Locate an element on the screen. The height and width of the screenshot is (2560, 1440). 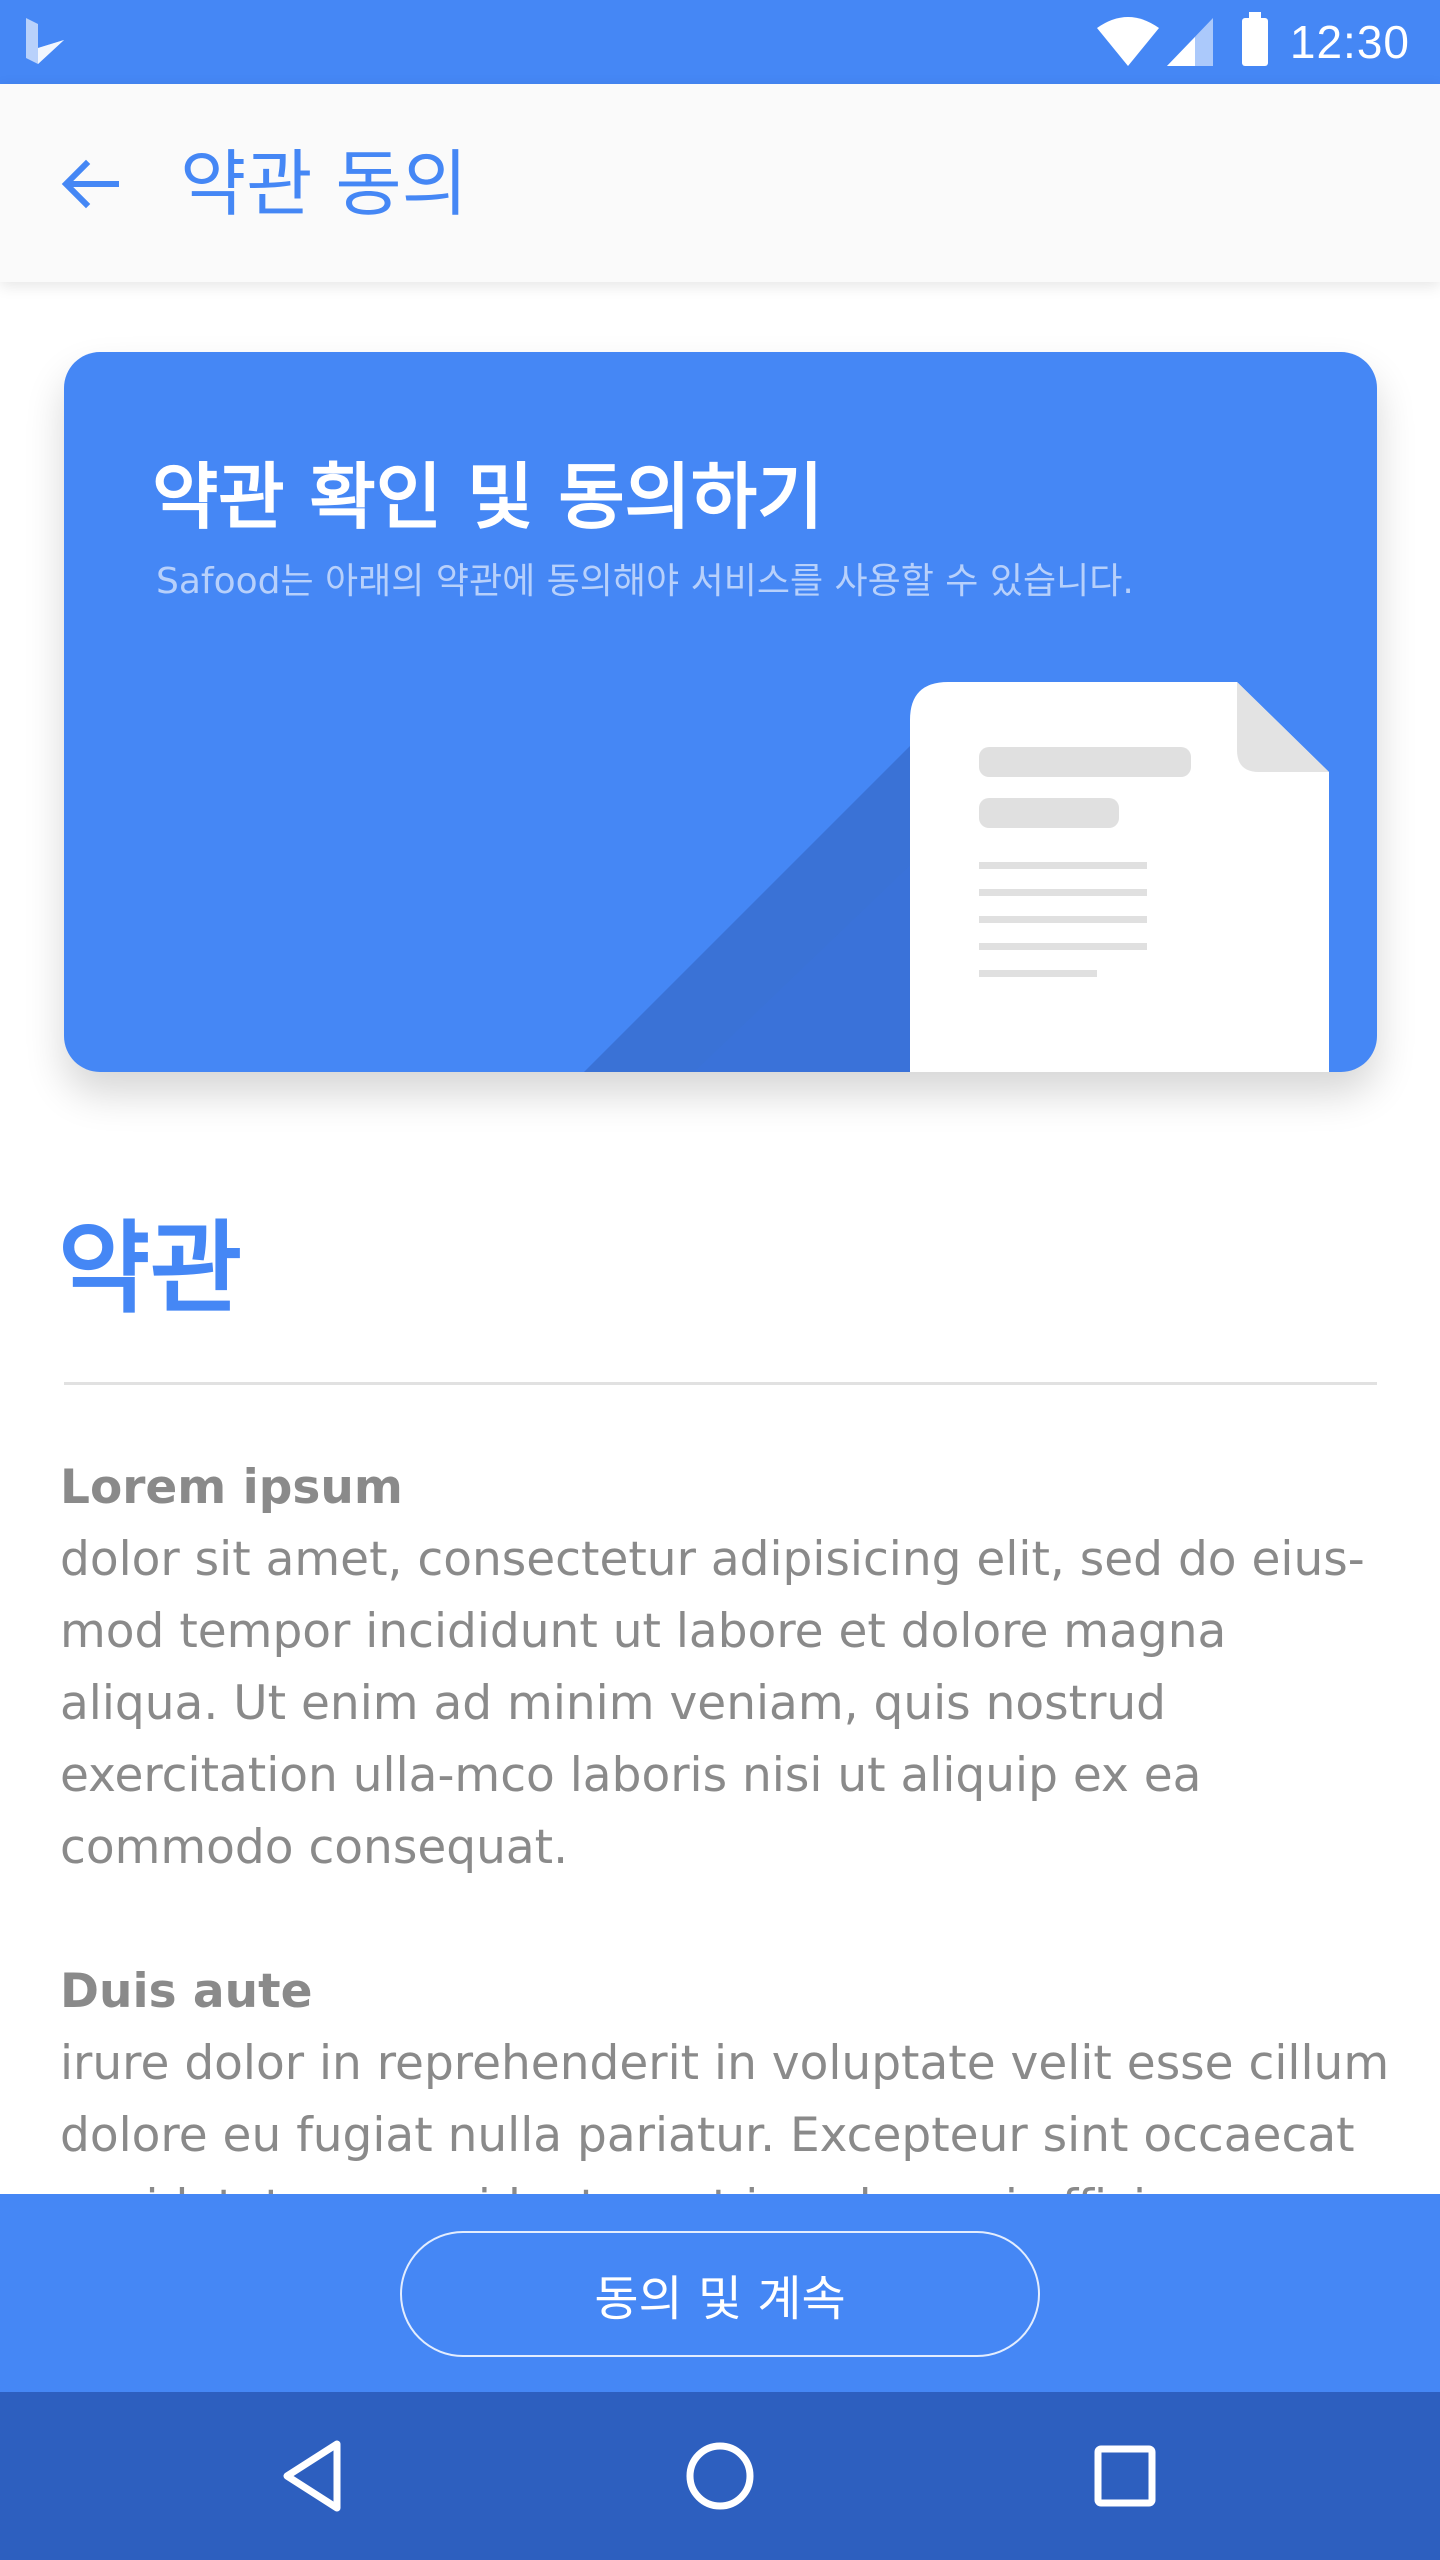
nav-back-button is located at coordinates (315, 2476).